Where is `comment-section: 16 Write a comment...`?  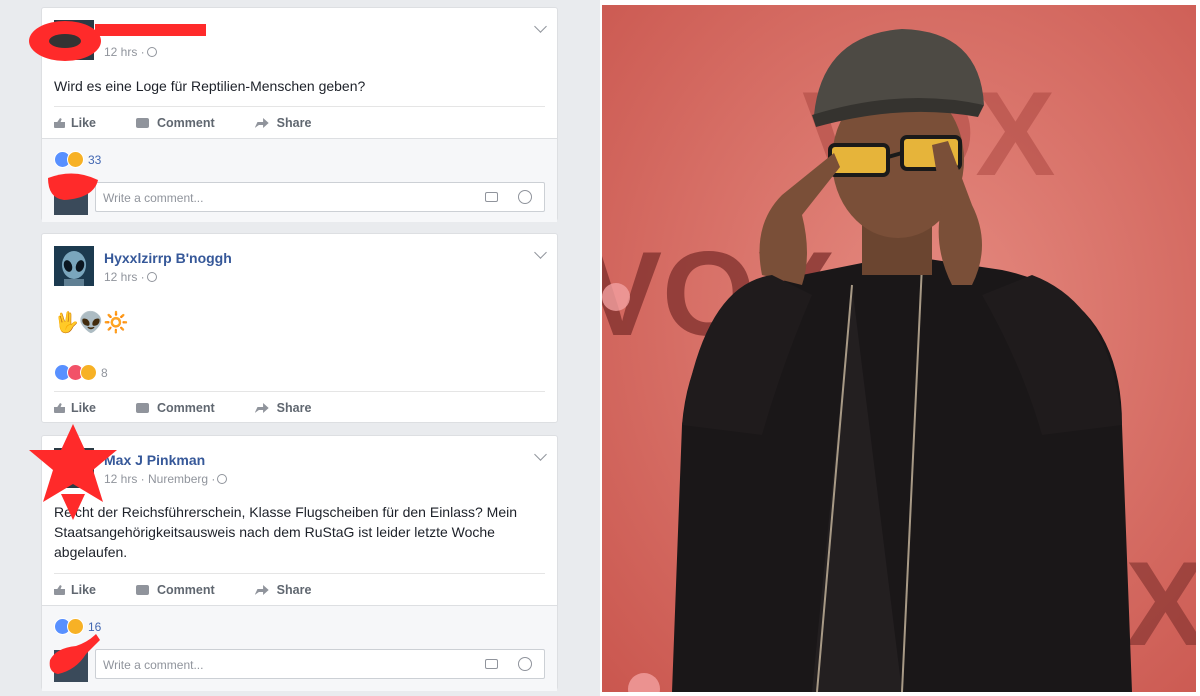 comment-section: 16 Write a comment... is located at coordinates (299, 648).